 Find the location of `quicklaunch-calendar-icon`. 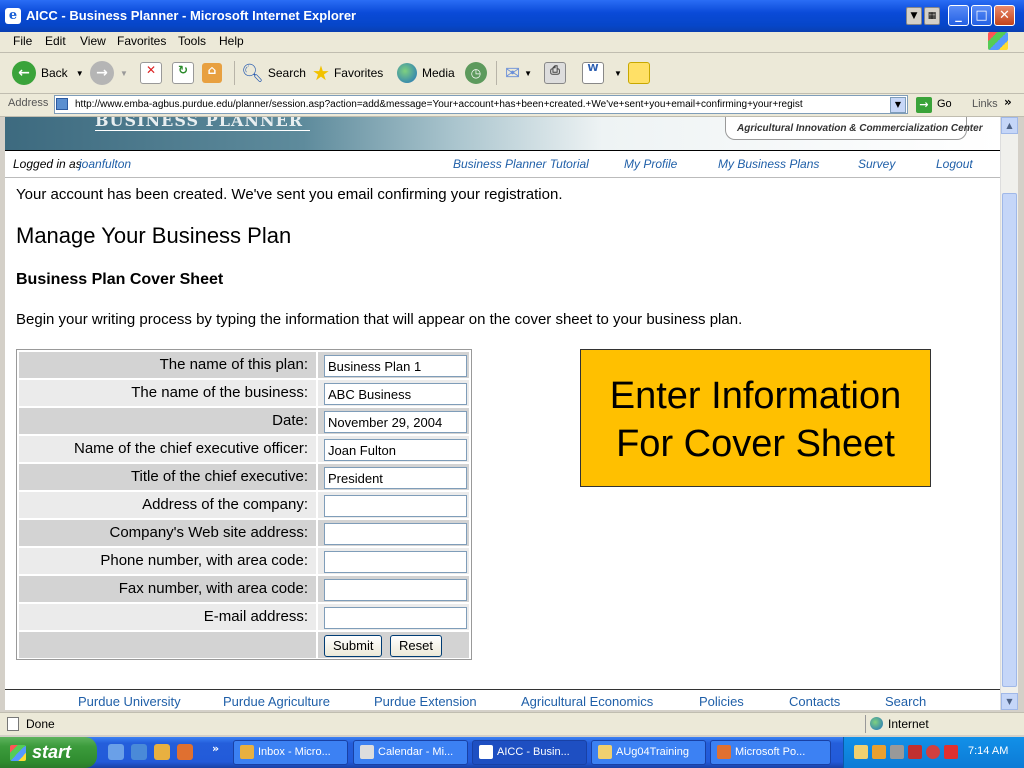

quicklaunch-calendar-icon is located at coordinates (162, 752).